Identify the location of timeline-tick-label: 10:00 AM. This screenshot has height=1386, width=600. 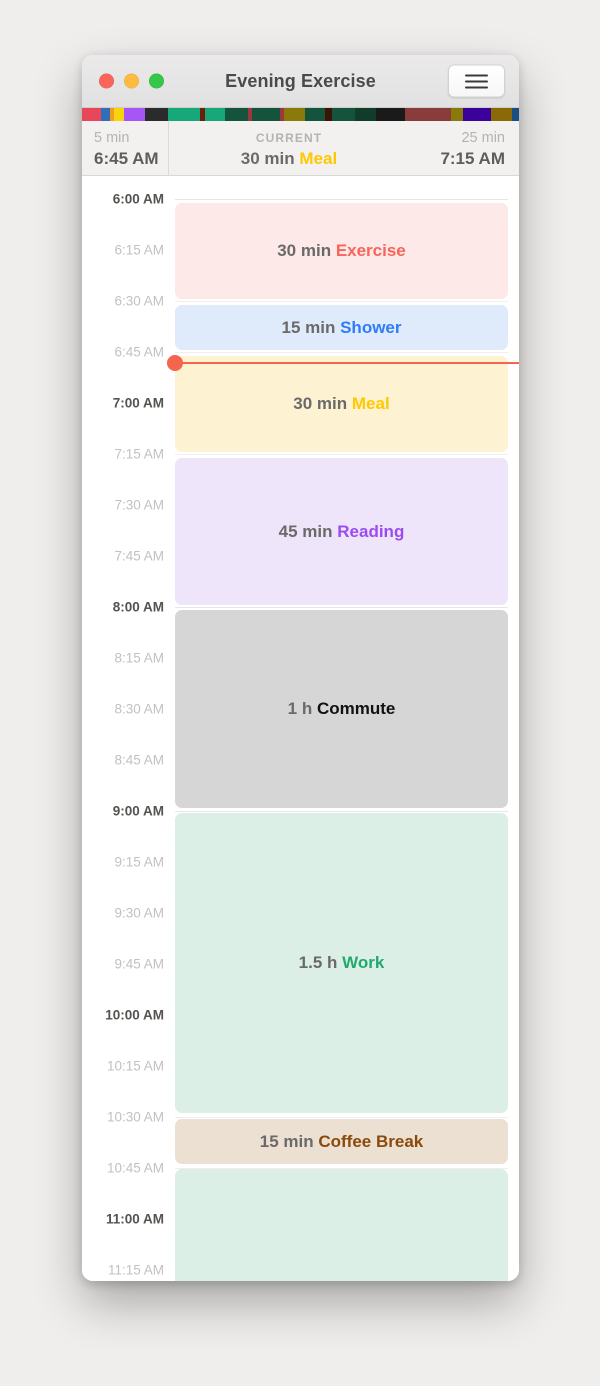
(134, 1015).